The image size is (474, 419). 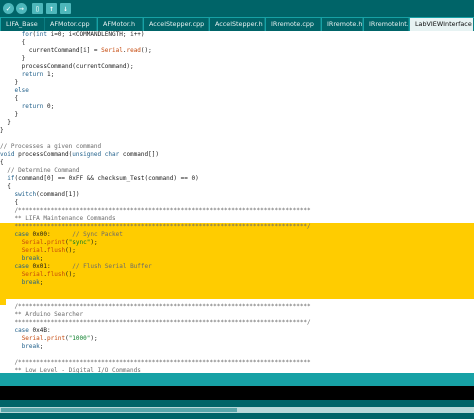 What do you see at coordinates (43, 170) in the screenshot?
I see `code-token: // Determine Command` at bounding box center [43, 170].